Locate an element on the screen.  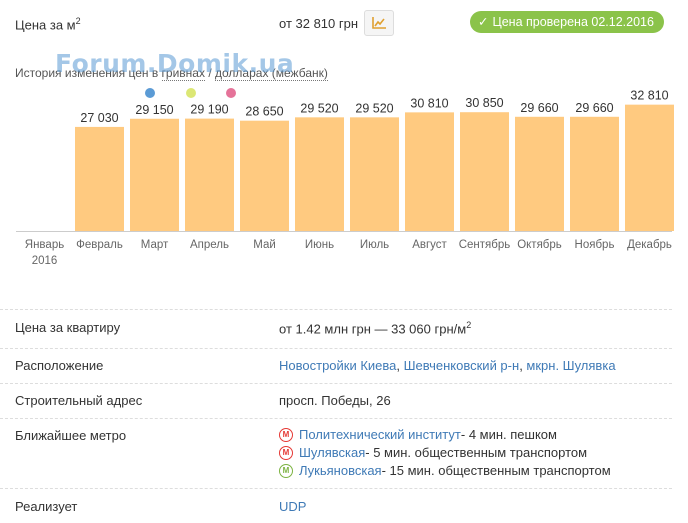
x-tick-label: Октябрь is located at coordinates (539, 245).